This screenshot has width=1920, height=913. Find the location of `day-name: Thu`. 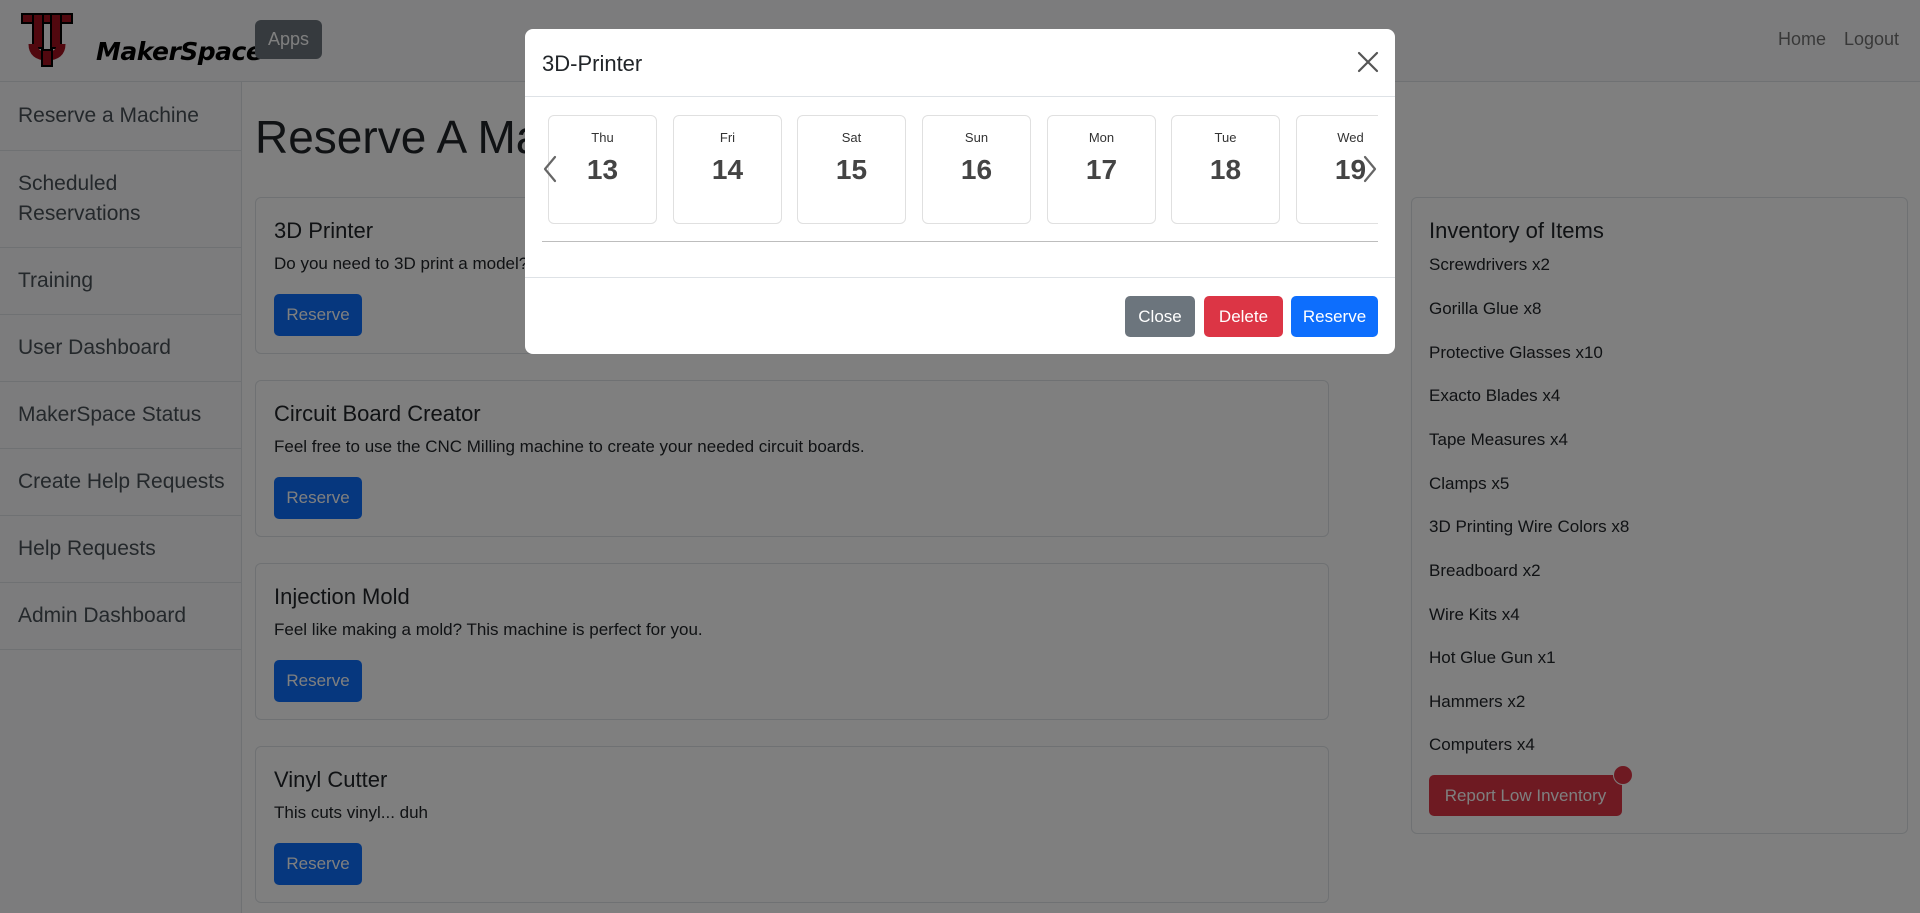

day-name: Thu is located at coordinates (602, 137).